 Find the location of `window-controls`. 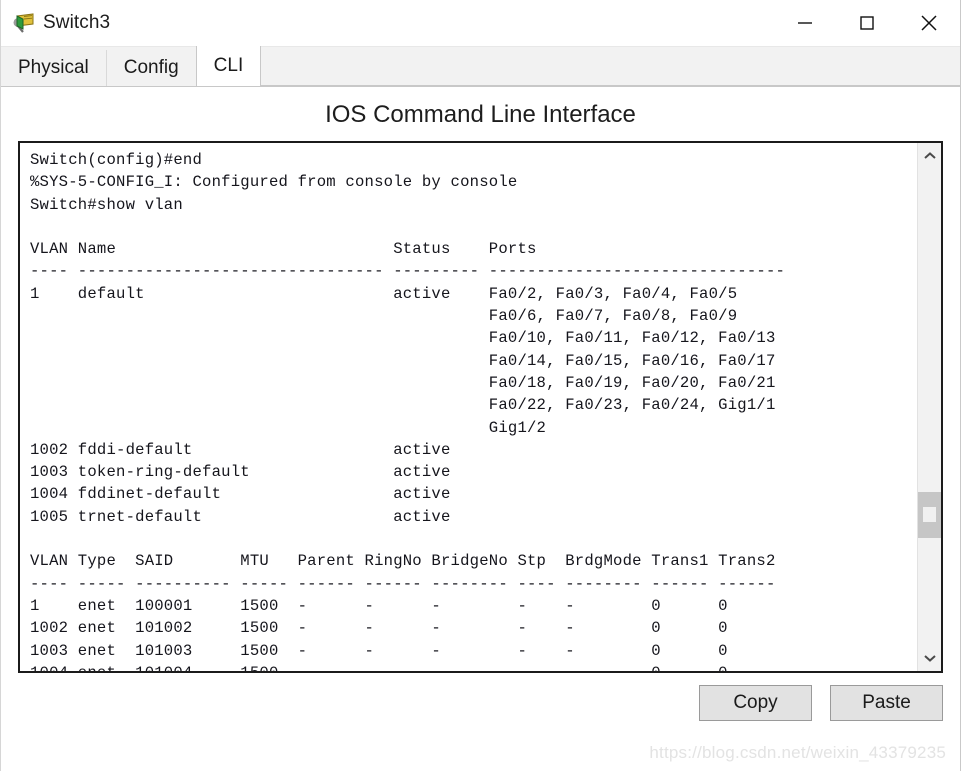

window-controls is located at coordinates (867, 23).